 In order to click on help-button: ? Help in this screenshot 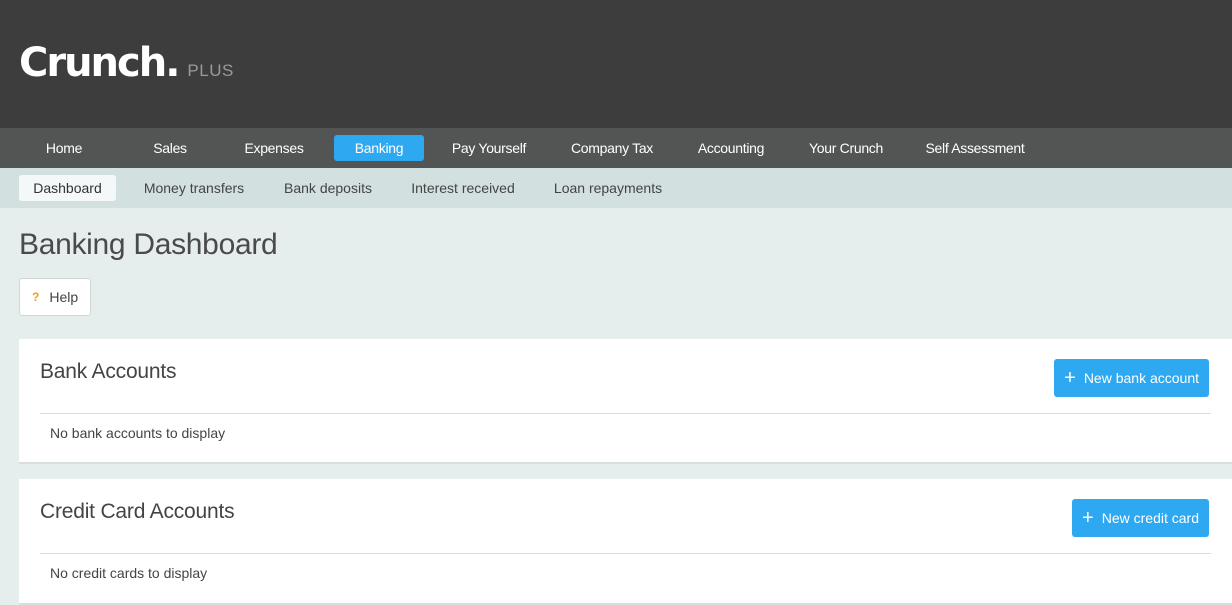, I will do `click(55, 297)`.